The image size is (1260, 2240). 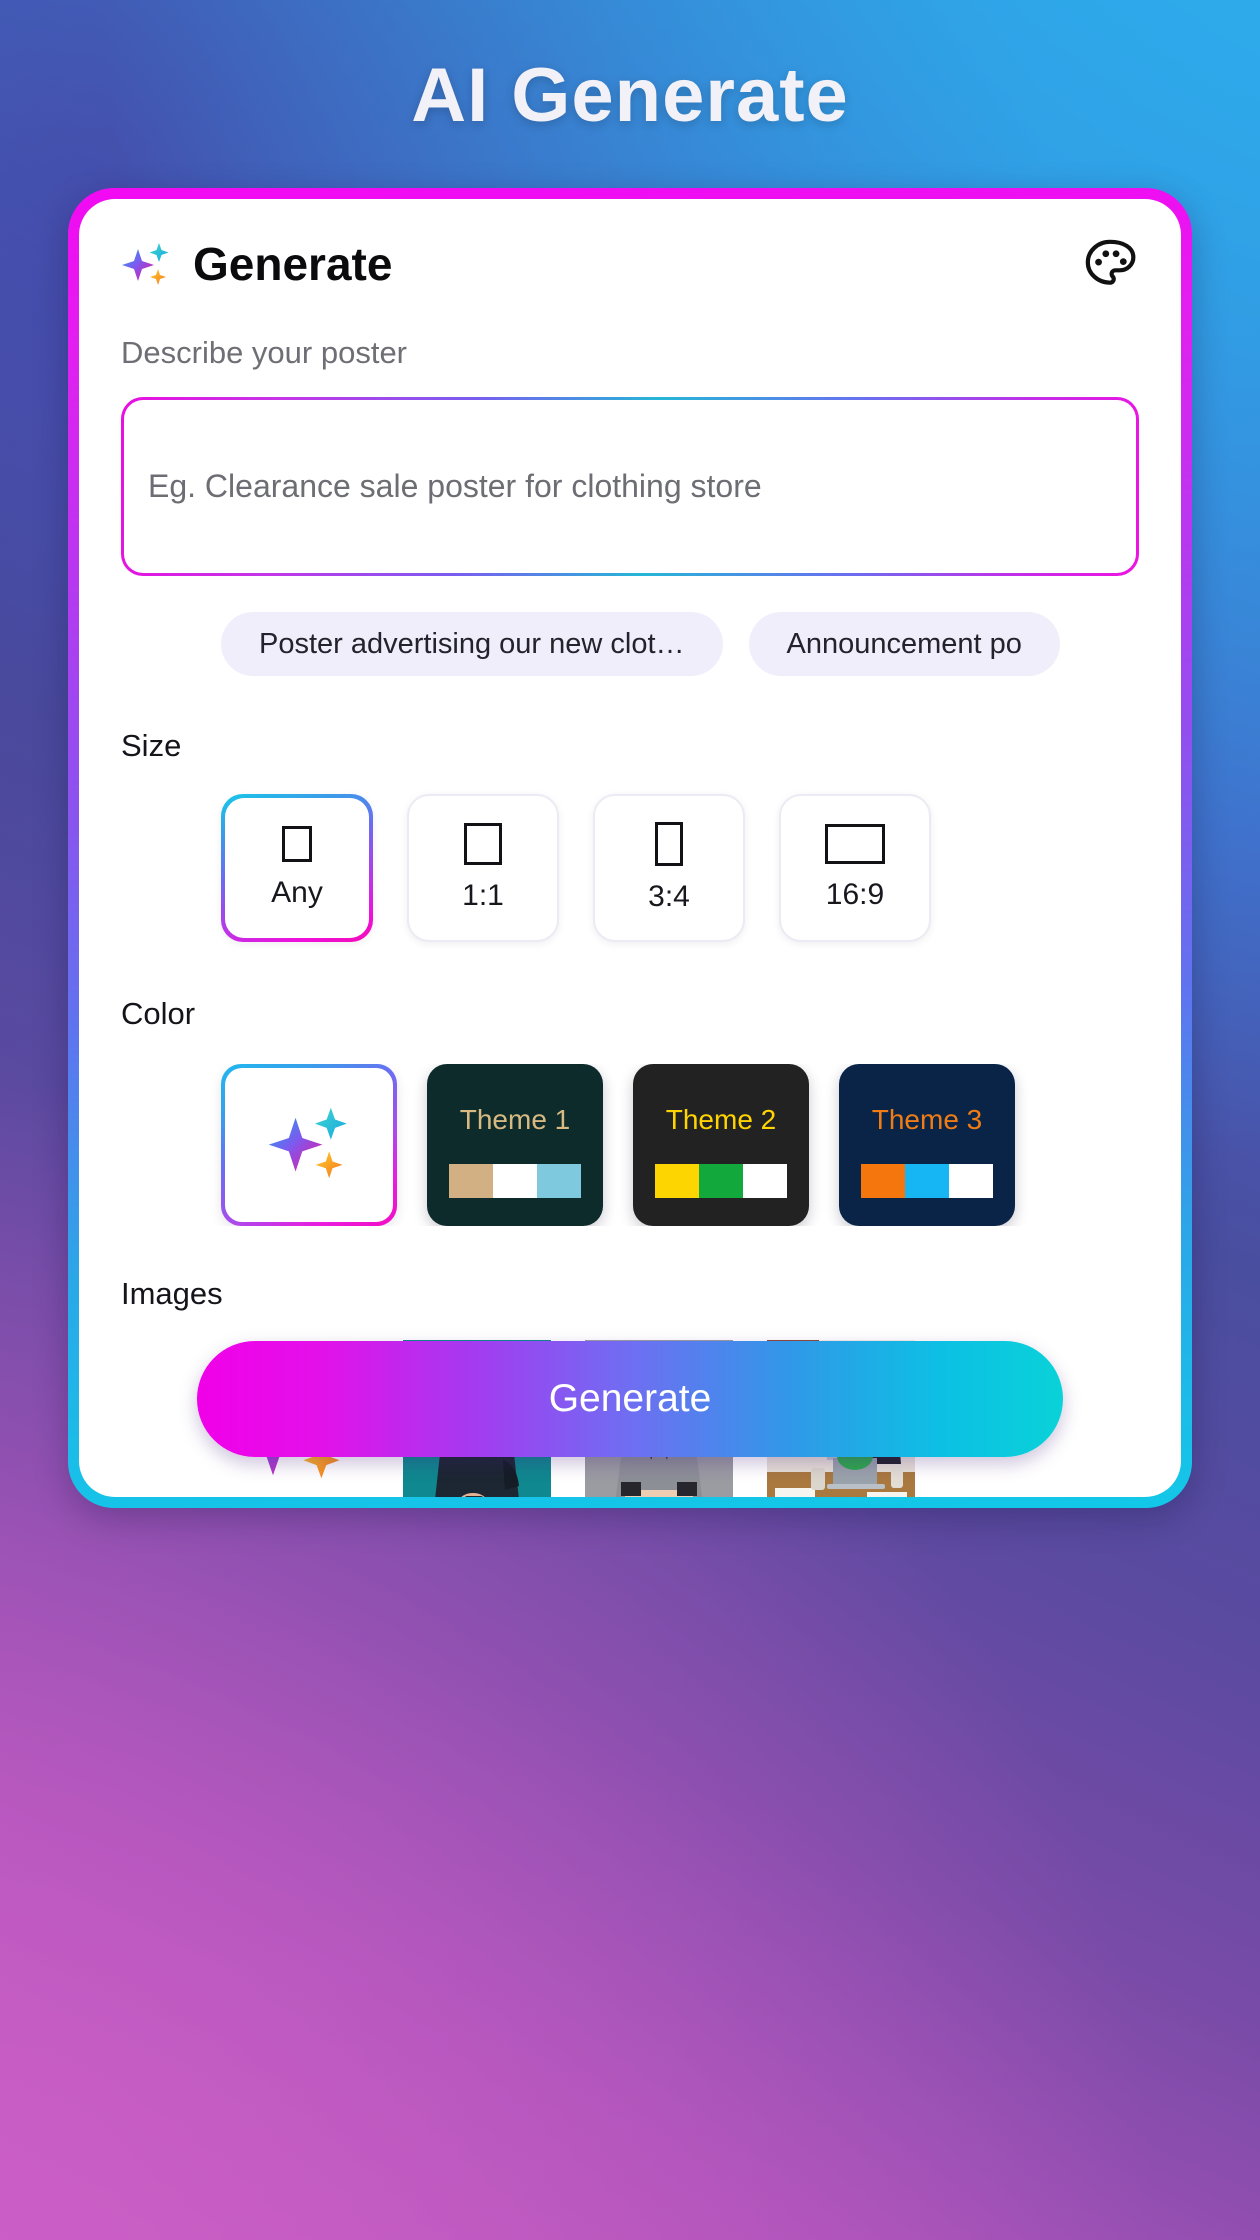 What do you see at coordinates (927, 1145) in the screenshot?
I see `color-option-theme-3: Theme 3` at bounding box center [927, 1145].